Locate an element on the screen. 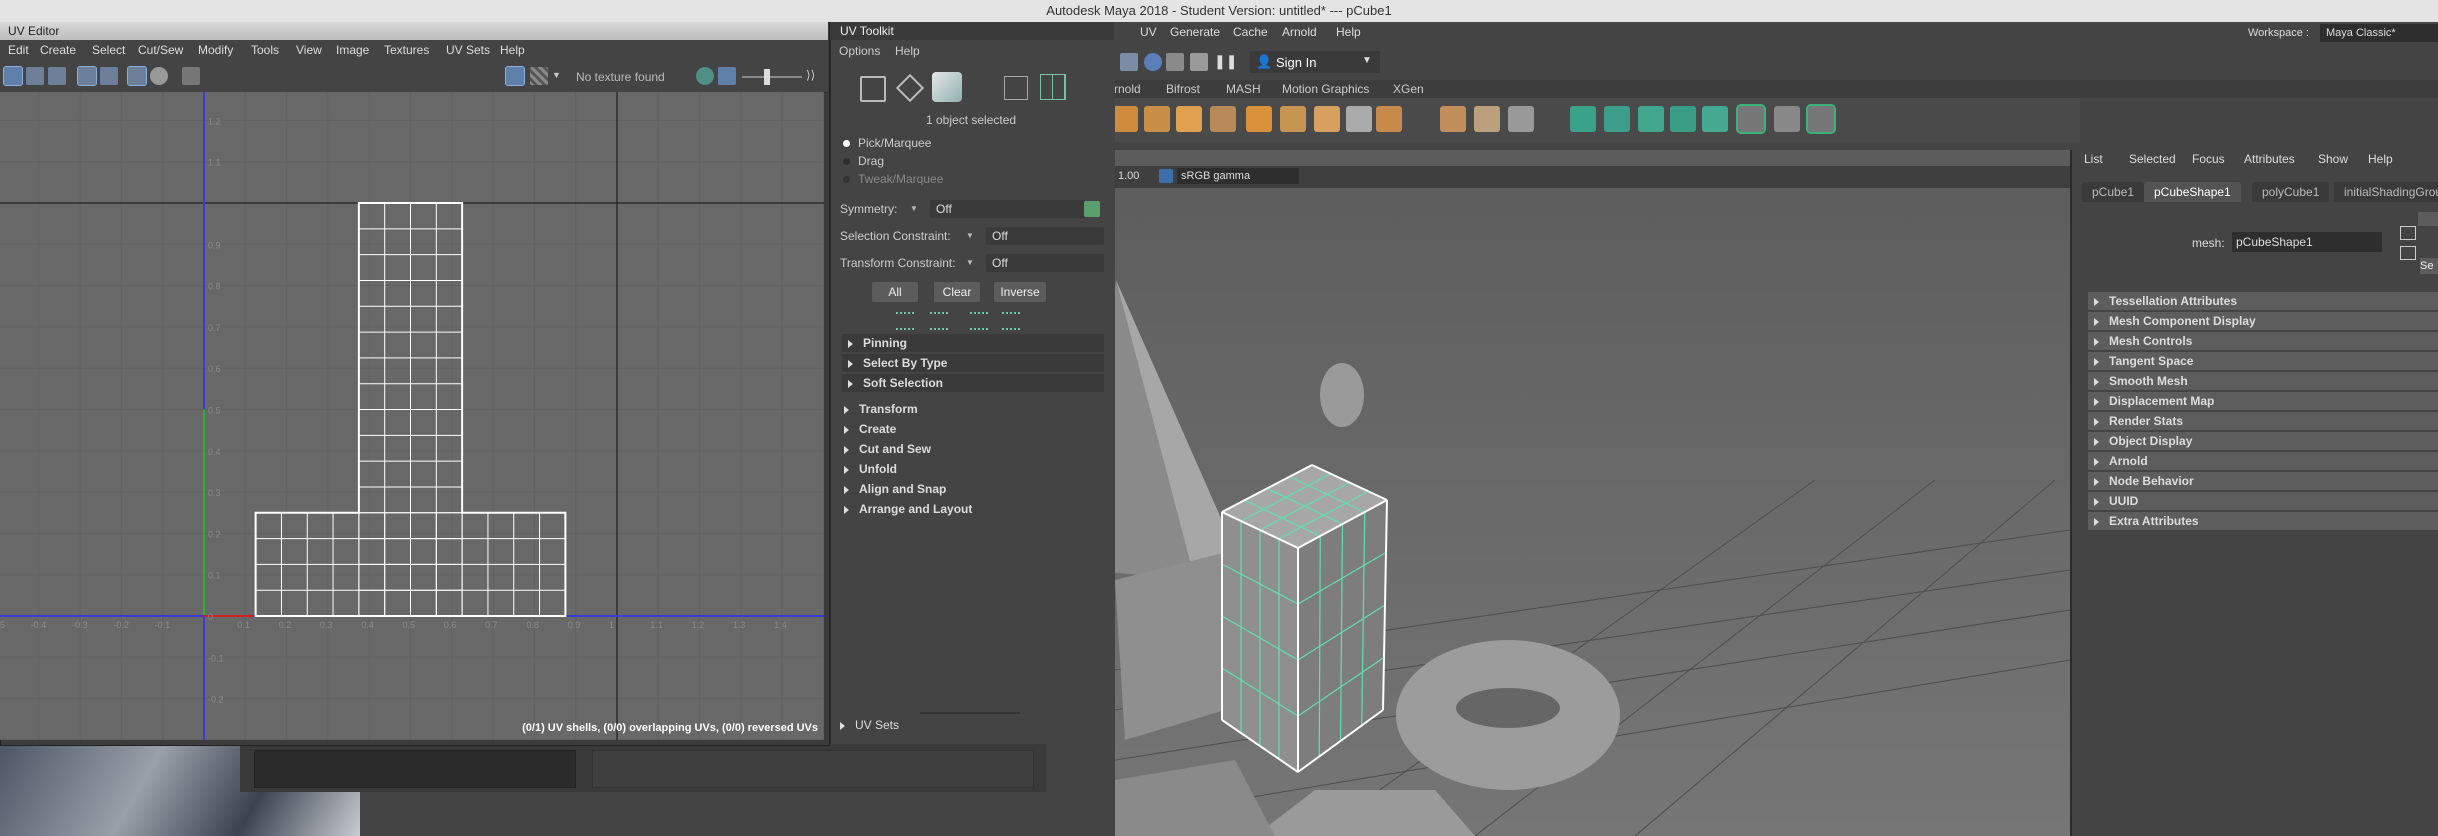 This screenshot has width=2438, height=836. radio-pick-marquee is located at coordinates (846, 143).